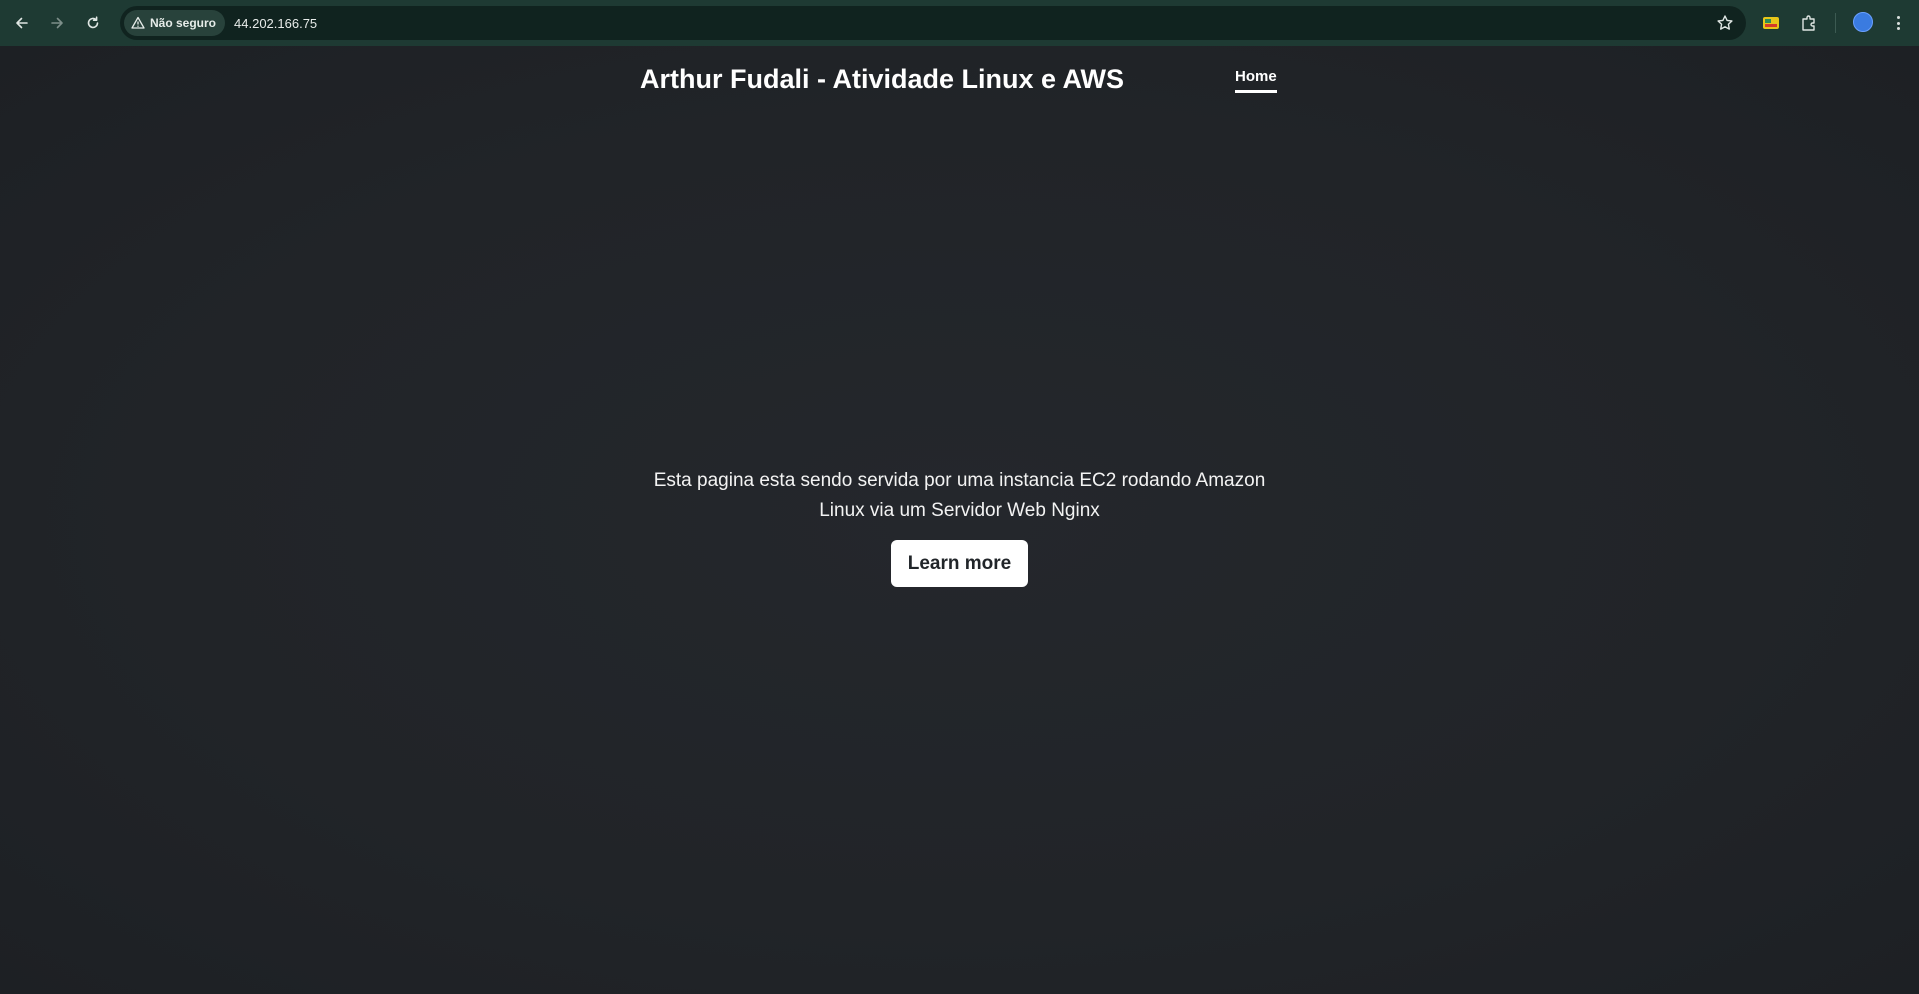 The height and width of the screenshot is (994, 1919). I want to click on puzzle-icon, so click(1809, 23).